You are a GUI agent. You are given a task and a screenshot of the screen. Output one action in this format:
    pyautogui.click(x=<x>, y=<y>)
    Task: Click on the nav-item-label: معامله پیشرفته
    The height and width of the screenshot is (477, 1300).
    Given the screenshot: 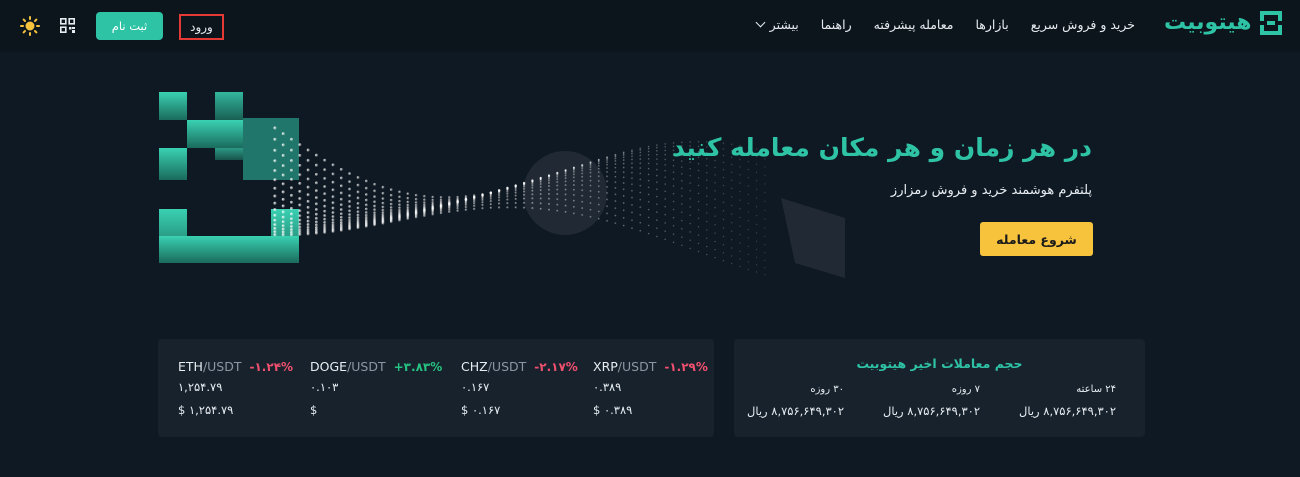 What is the action you would take?
    pyautogui.click(x=913, y=24)
    